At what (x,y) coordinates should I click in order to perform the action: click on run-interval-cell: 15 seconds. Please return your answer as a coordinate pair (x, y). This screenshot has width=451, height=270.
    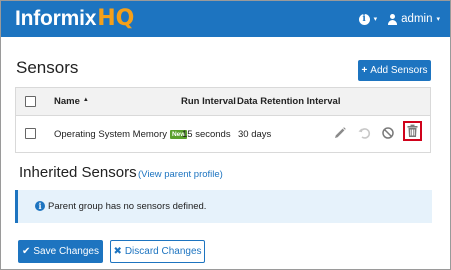
    Looking at the image, I should click on (206, 134).